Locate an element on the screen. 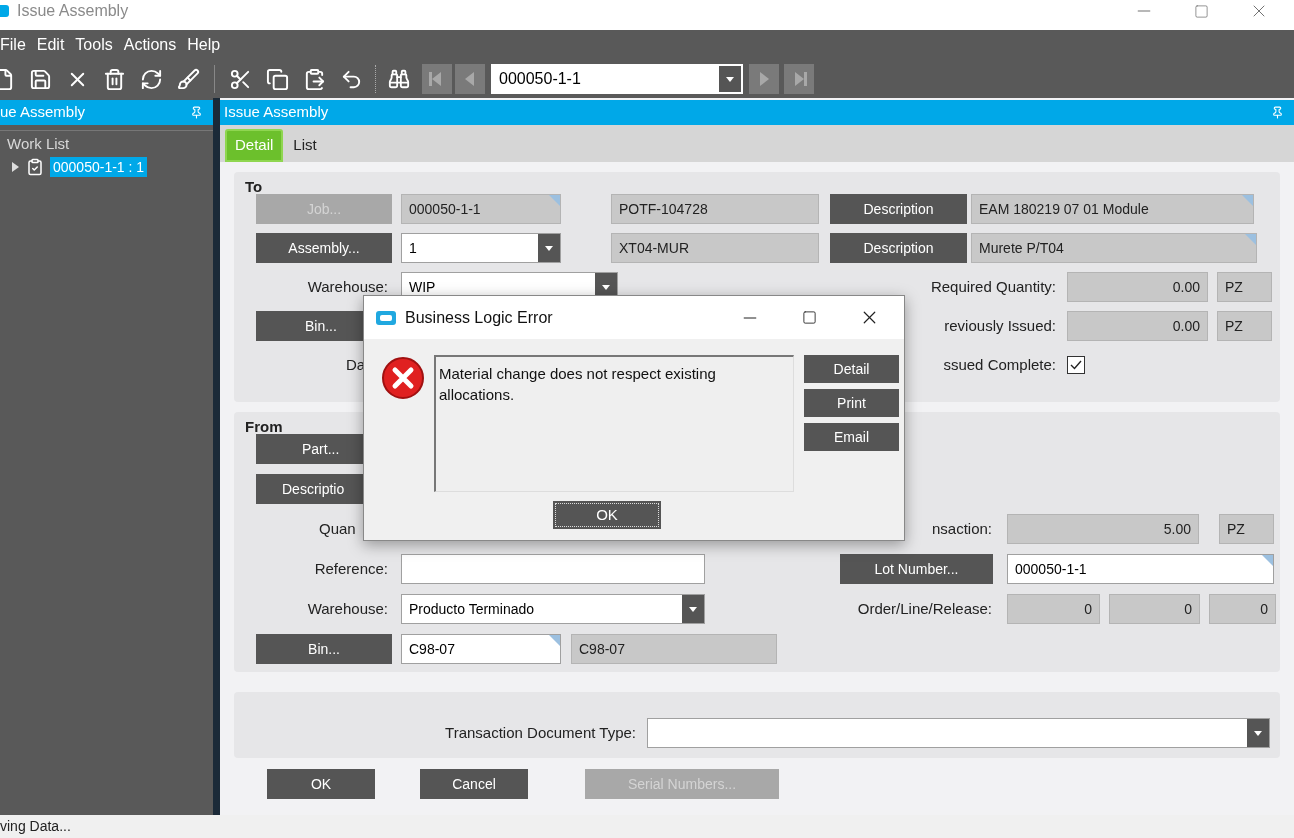  field-label: Required Quantity: is located at coordinates (993, 286).